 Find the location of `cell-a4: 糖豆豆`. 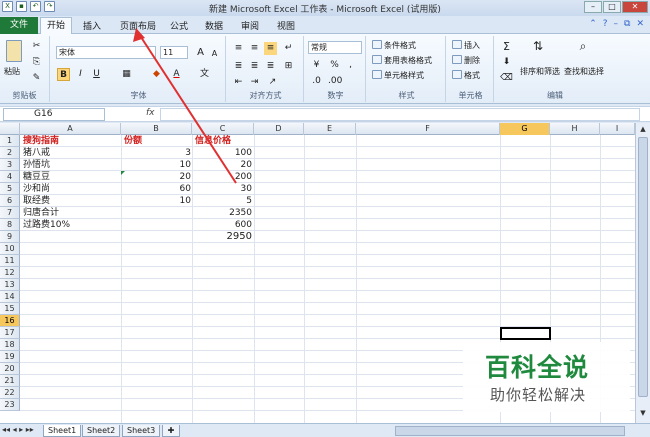

cell-a4: 糖豆豆 is located at coordinates (36, 177).